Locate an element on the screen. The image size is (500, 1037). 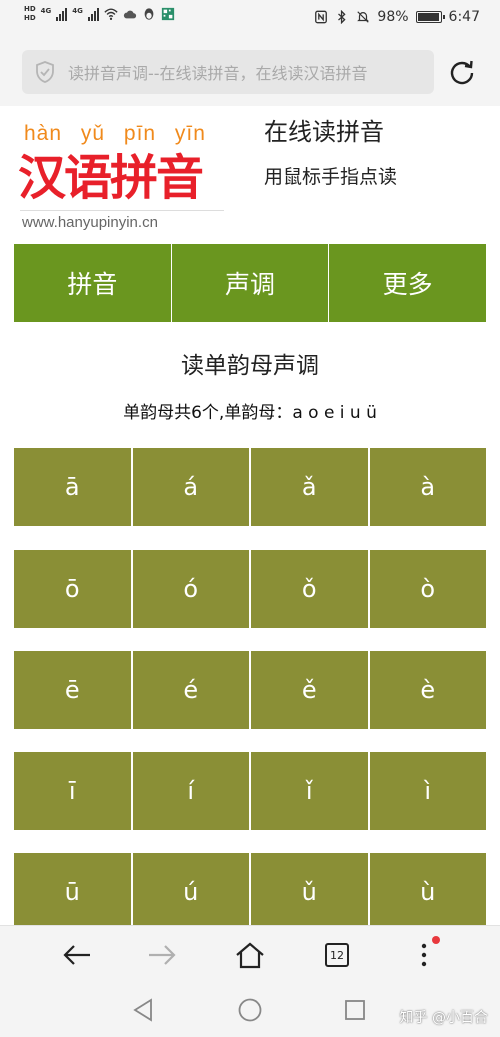
tone-button: é is located at coordinates (191, 690).